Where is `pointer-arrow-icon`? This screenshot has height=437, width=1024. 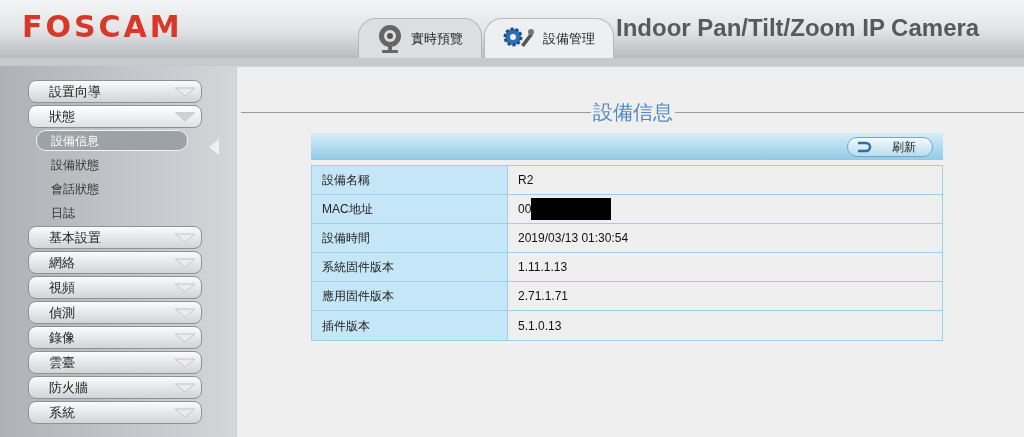
pointer-arrow-icon is located at coordinates (214, 147).